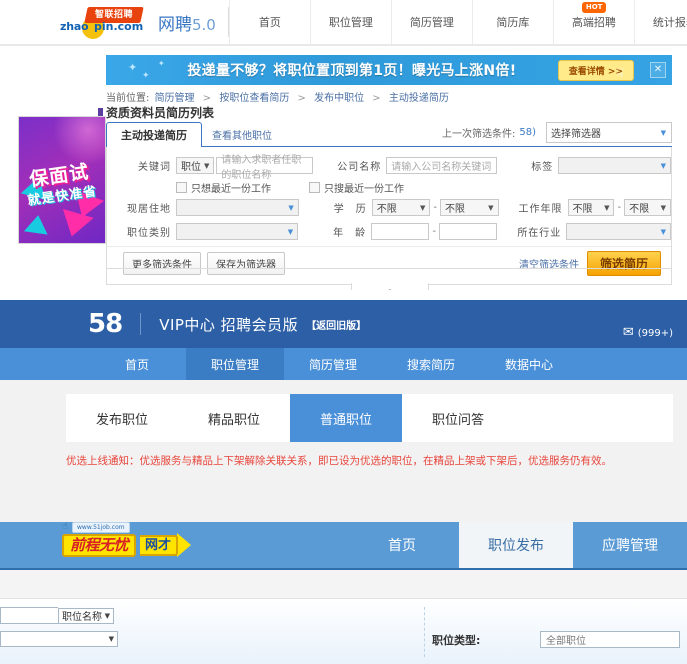 The width and height of the screenshot is (687, 664). Describe the element at coordinates (442, 165) in the screenshot. I see `company-input: 请输入公司名称关键词` at that location.